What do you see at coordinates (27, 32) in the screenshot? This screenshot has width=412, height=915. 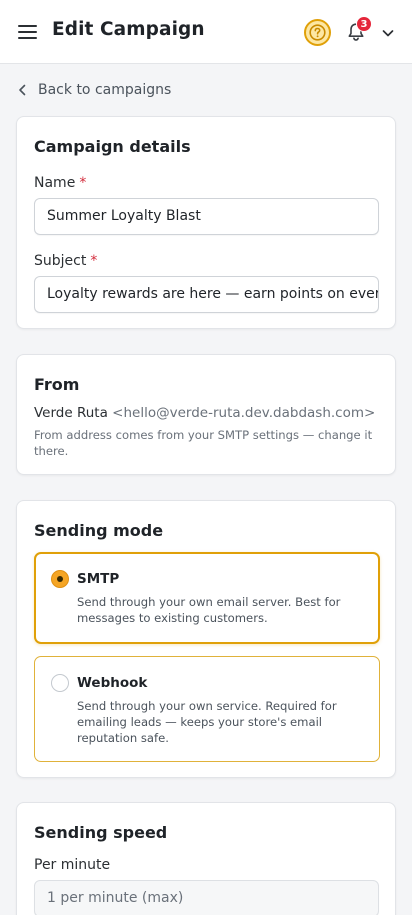 I see `hamburger-menu-icon` at bounding box center [27, 32].